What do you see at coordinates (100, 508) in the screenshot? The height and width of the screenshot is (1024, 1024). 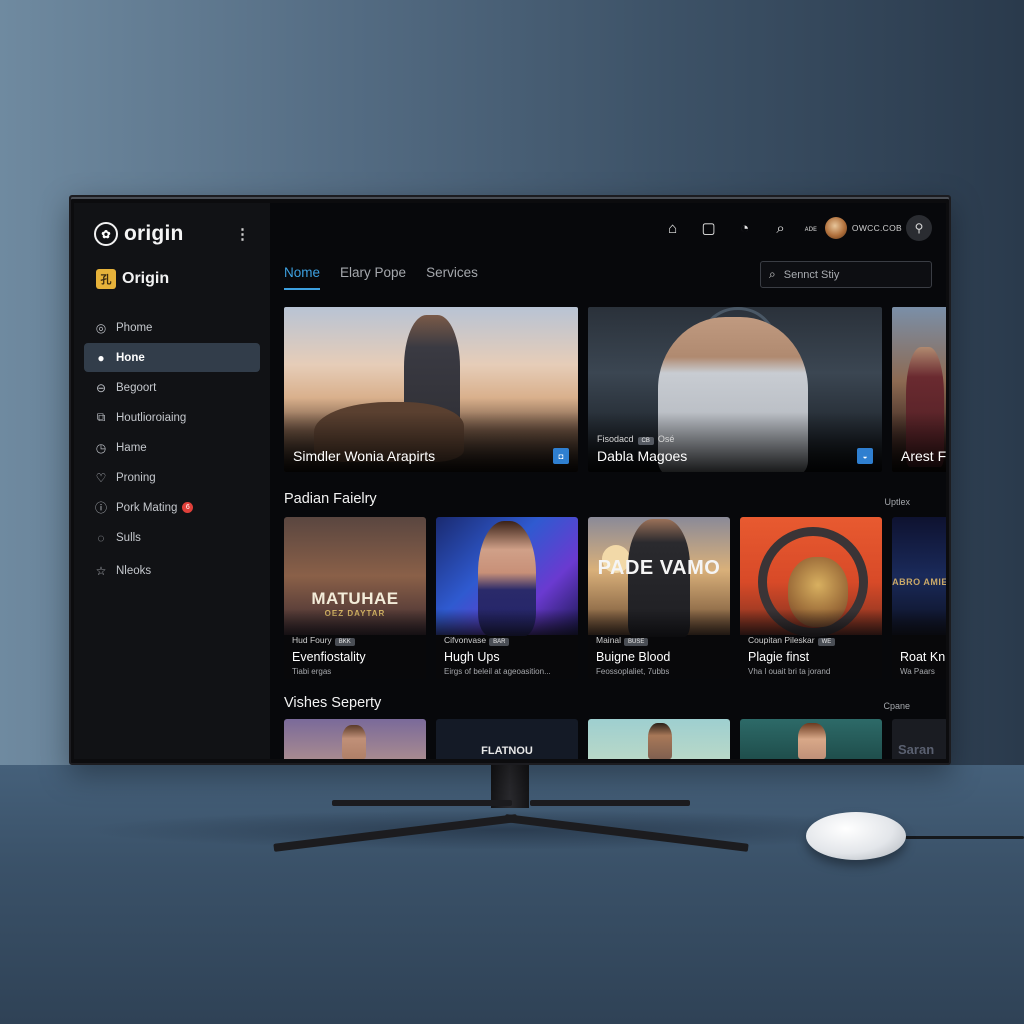 I see `info-icon: ⓘ` at bounding box center [100, 508].